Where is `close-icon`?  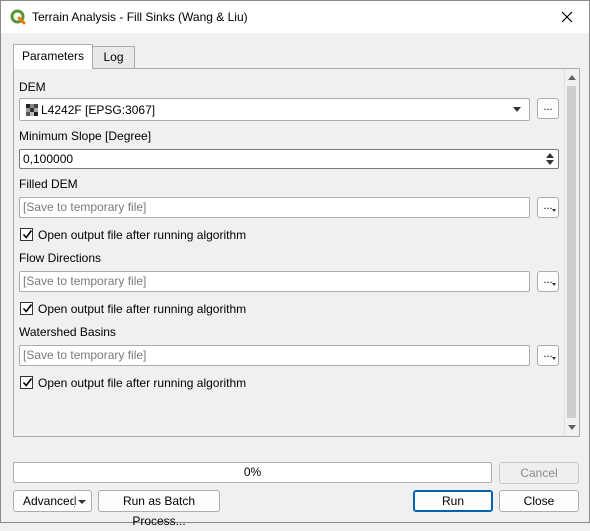 close-icon is located at coordinates (567, 17).